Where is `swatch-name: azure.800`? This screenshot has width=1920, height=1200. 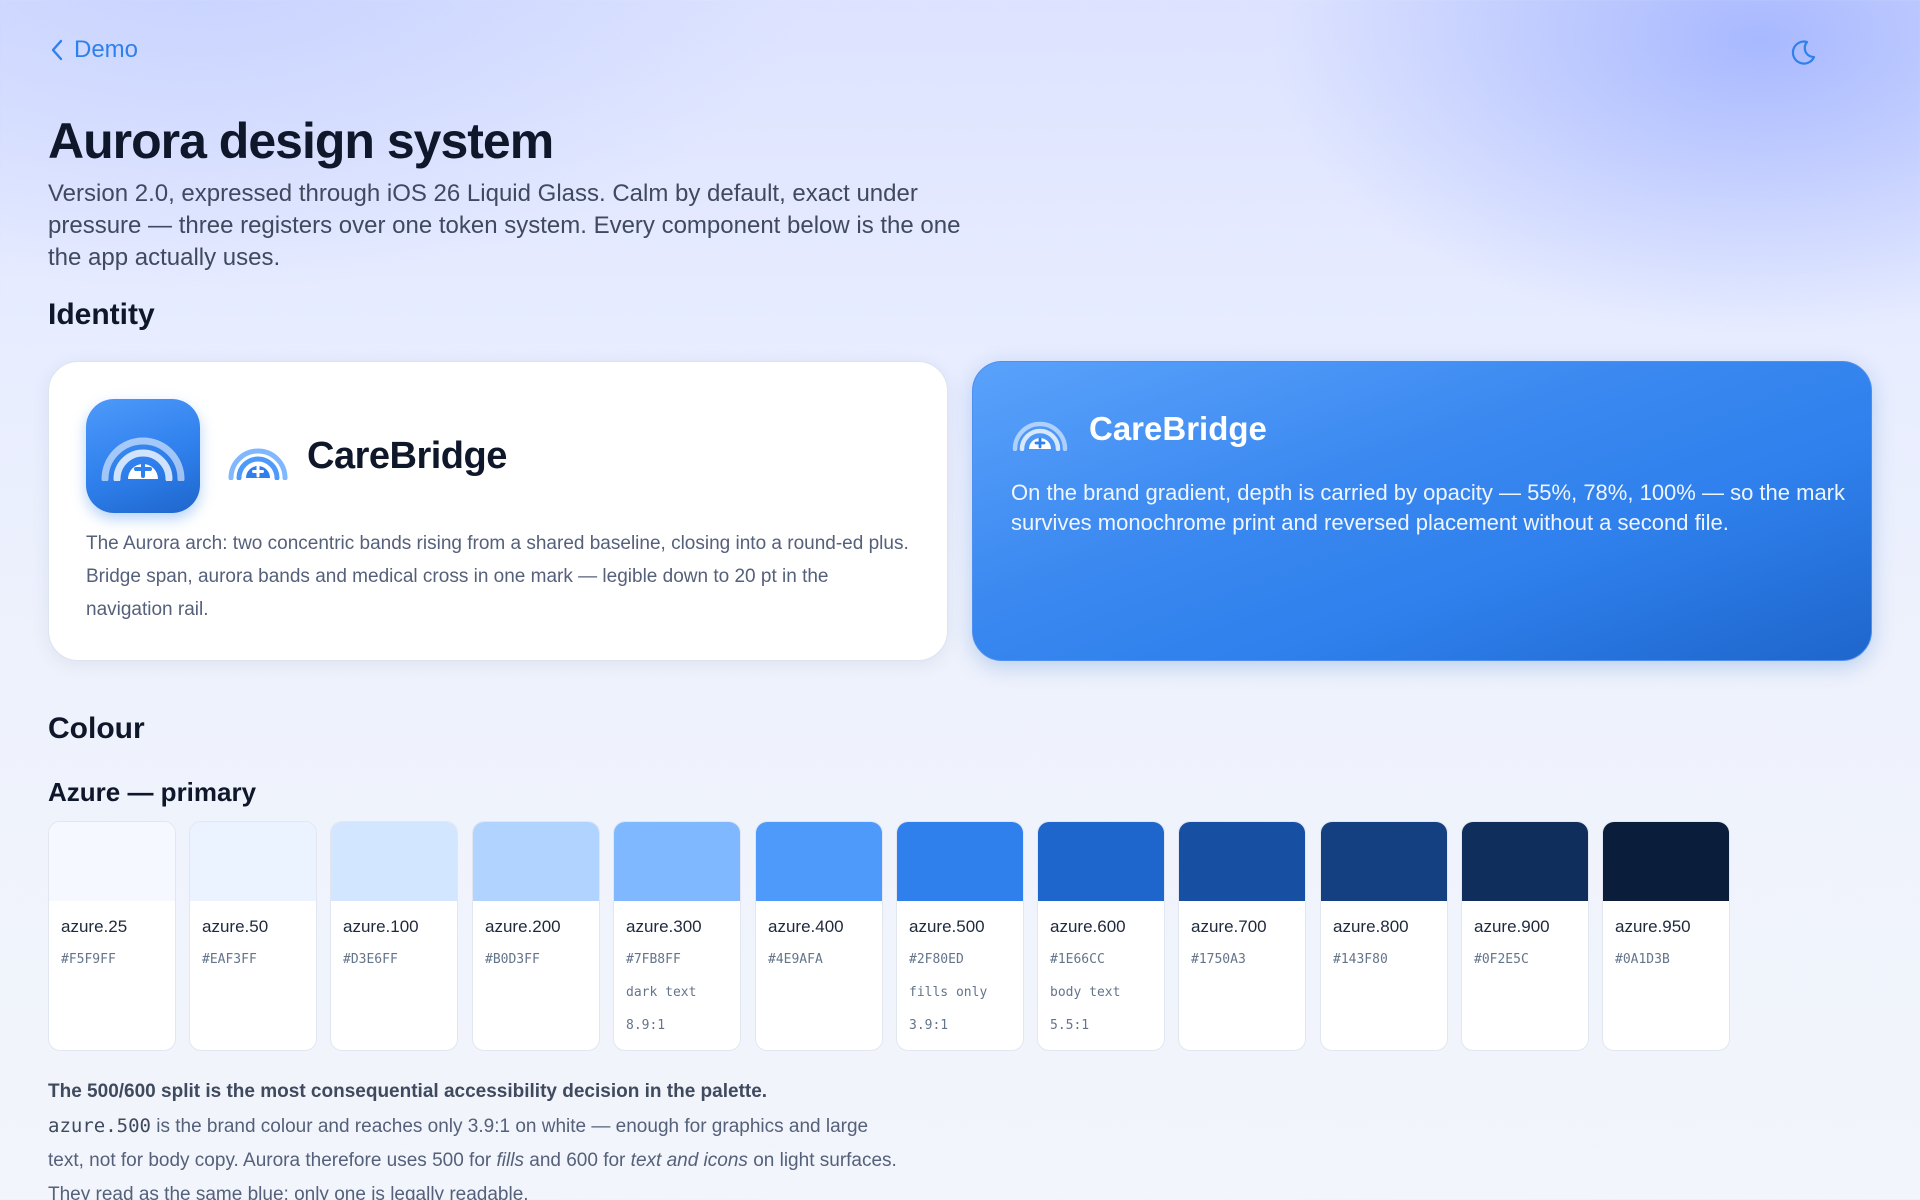 swatch-name: azure.800 is located at coordinates (1371, 926).